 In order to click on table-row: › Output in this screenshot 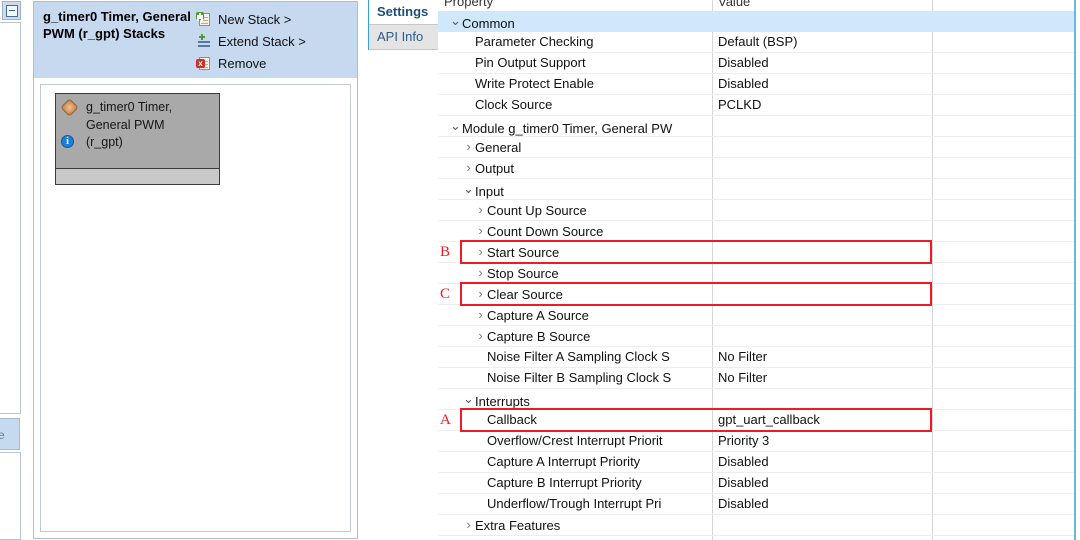, I will do `click(756, 168)`.